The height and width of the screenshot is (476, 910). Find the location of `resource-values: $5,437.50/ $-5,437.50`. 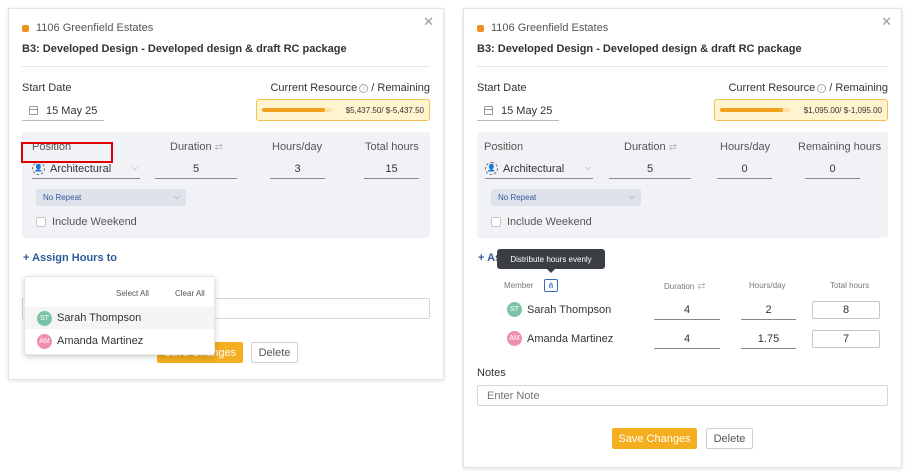

resource-values: $5,437.50/ $-5,437.50 is located at coordinates (384, 110).